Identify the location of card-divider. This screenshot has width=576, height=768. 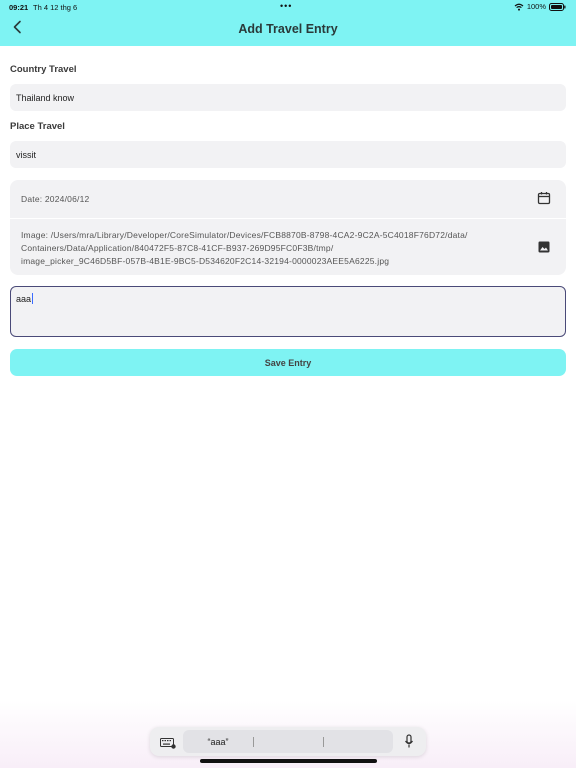
(288, 218).